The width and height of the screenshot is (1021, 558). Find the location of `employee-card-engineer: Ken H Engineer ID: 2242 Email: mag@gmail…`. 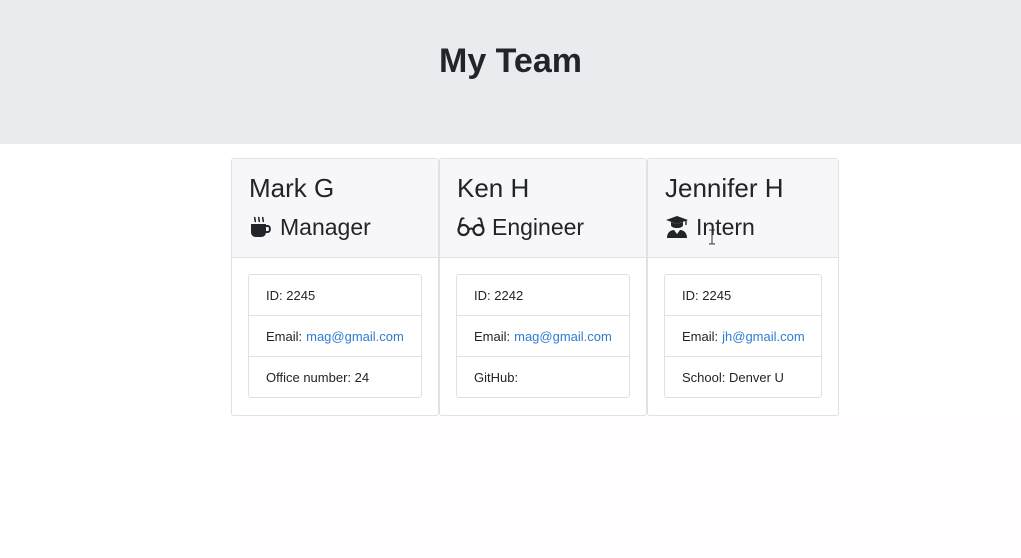

employee-card-engineer: Ken H Engineer ID: 2242 Email: mag@gmail… is located at coordinates (543, 287).